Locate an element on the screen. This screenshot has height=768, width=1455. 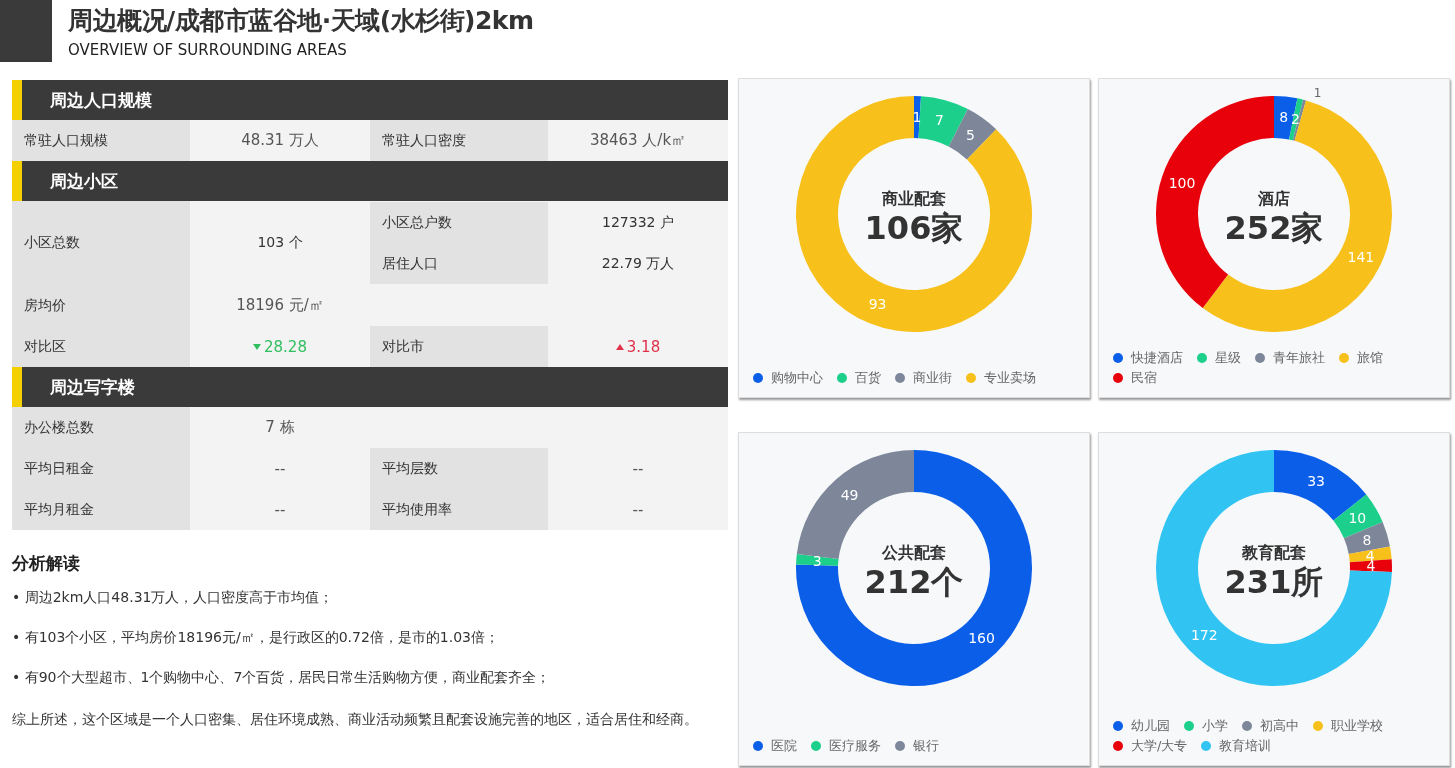
analysis-title: 分析解读 is located at coordinates (46, 563).